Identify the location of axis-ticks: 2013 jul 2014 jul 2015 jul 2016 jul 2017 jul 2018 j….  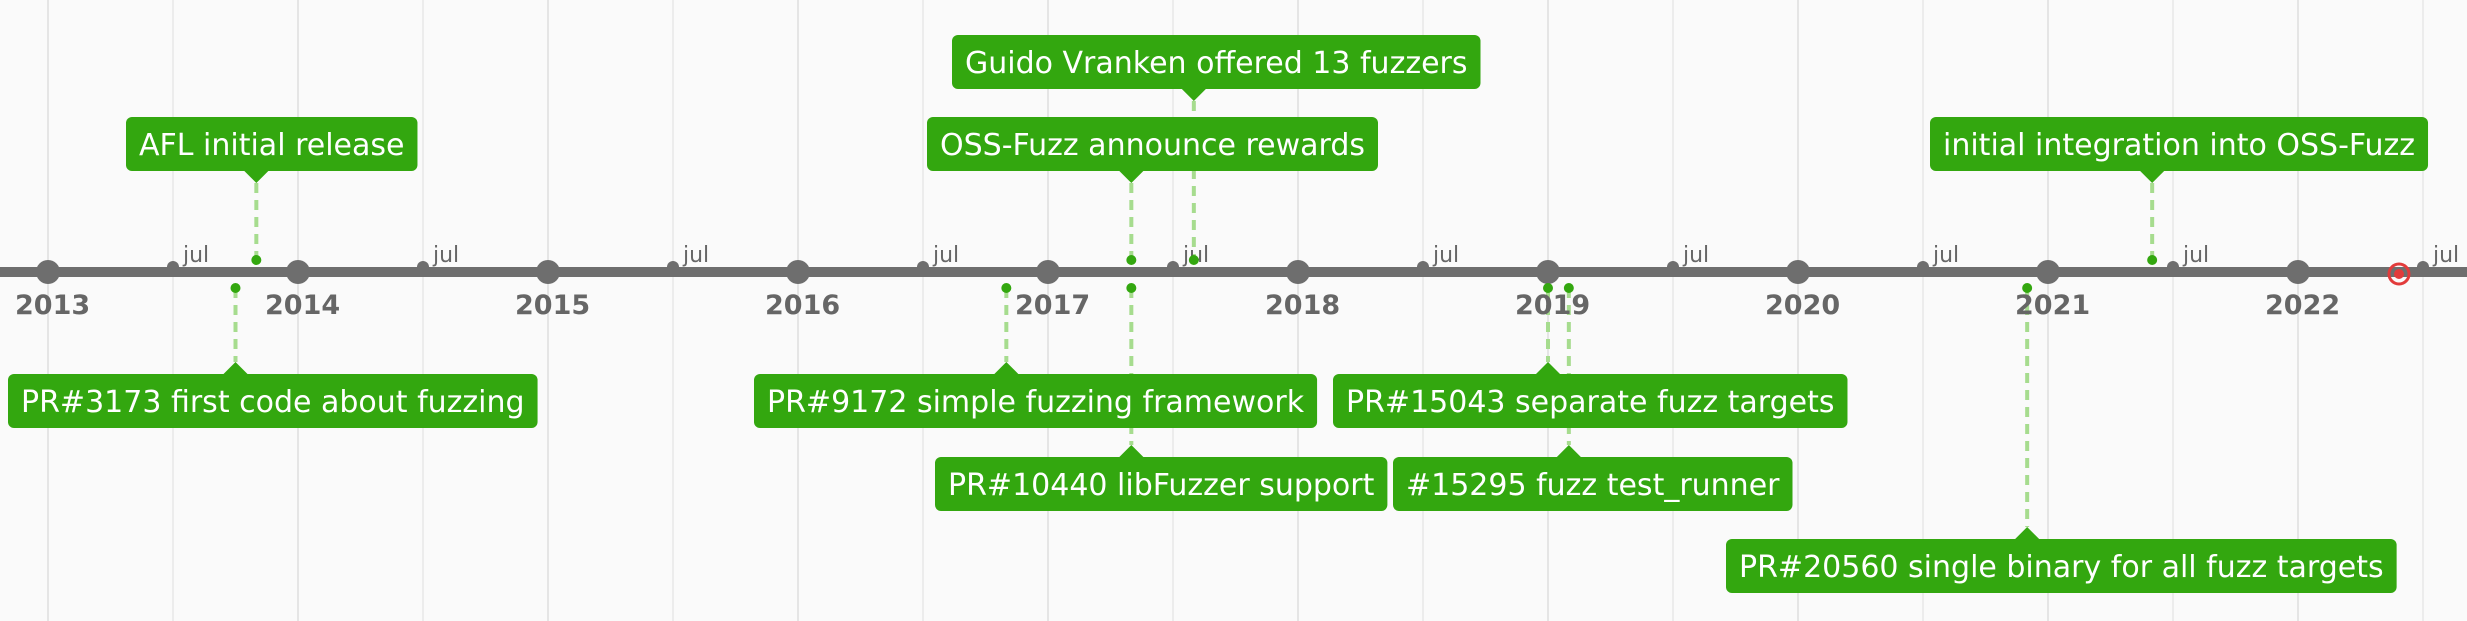
(1237, 282).